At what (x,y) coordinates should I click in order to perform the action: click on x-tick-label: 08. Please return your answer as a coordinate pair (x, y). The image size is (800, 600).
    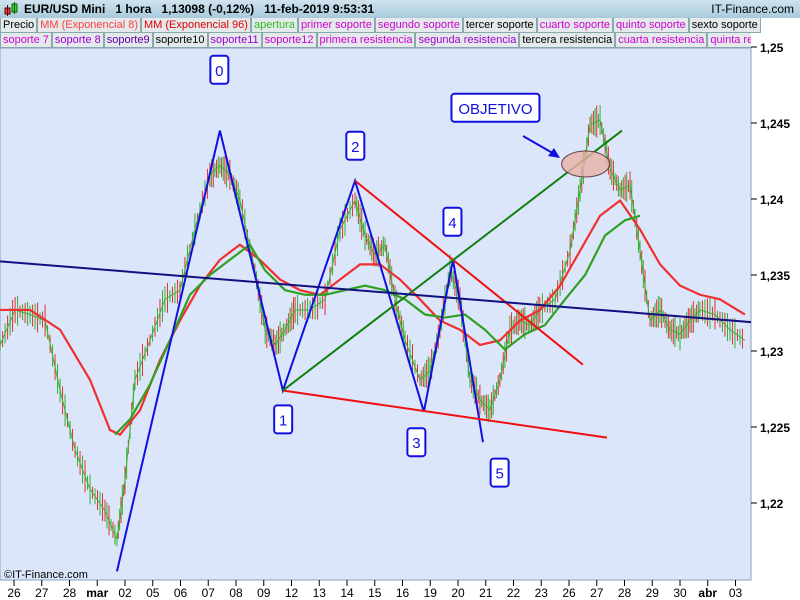
    Looking at the image, I should click on (236, 593).